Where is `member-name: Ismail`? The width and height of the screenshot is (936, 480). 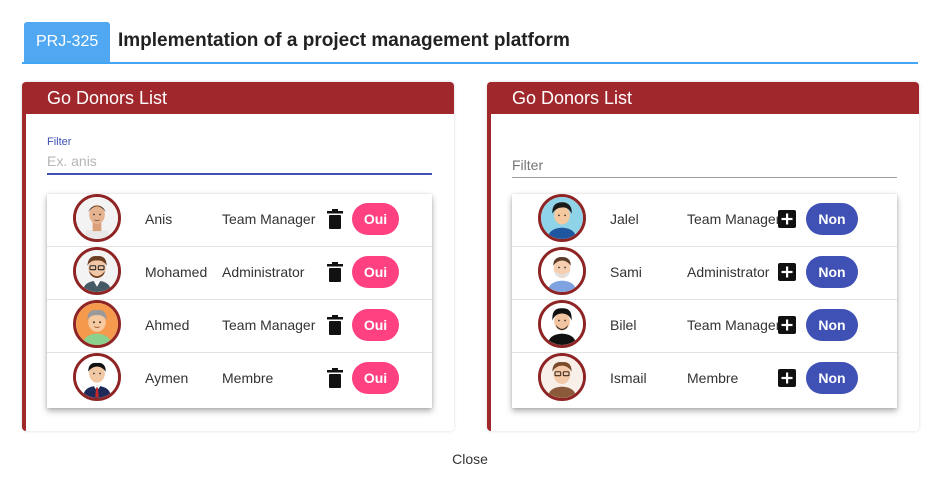 member-name: Ismail is located at coordinates (628, 378).